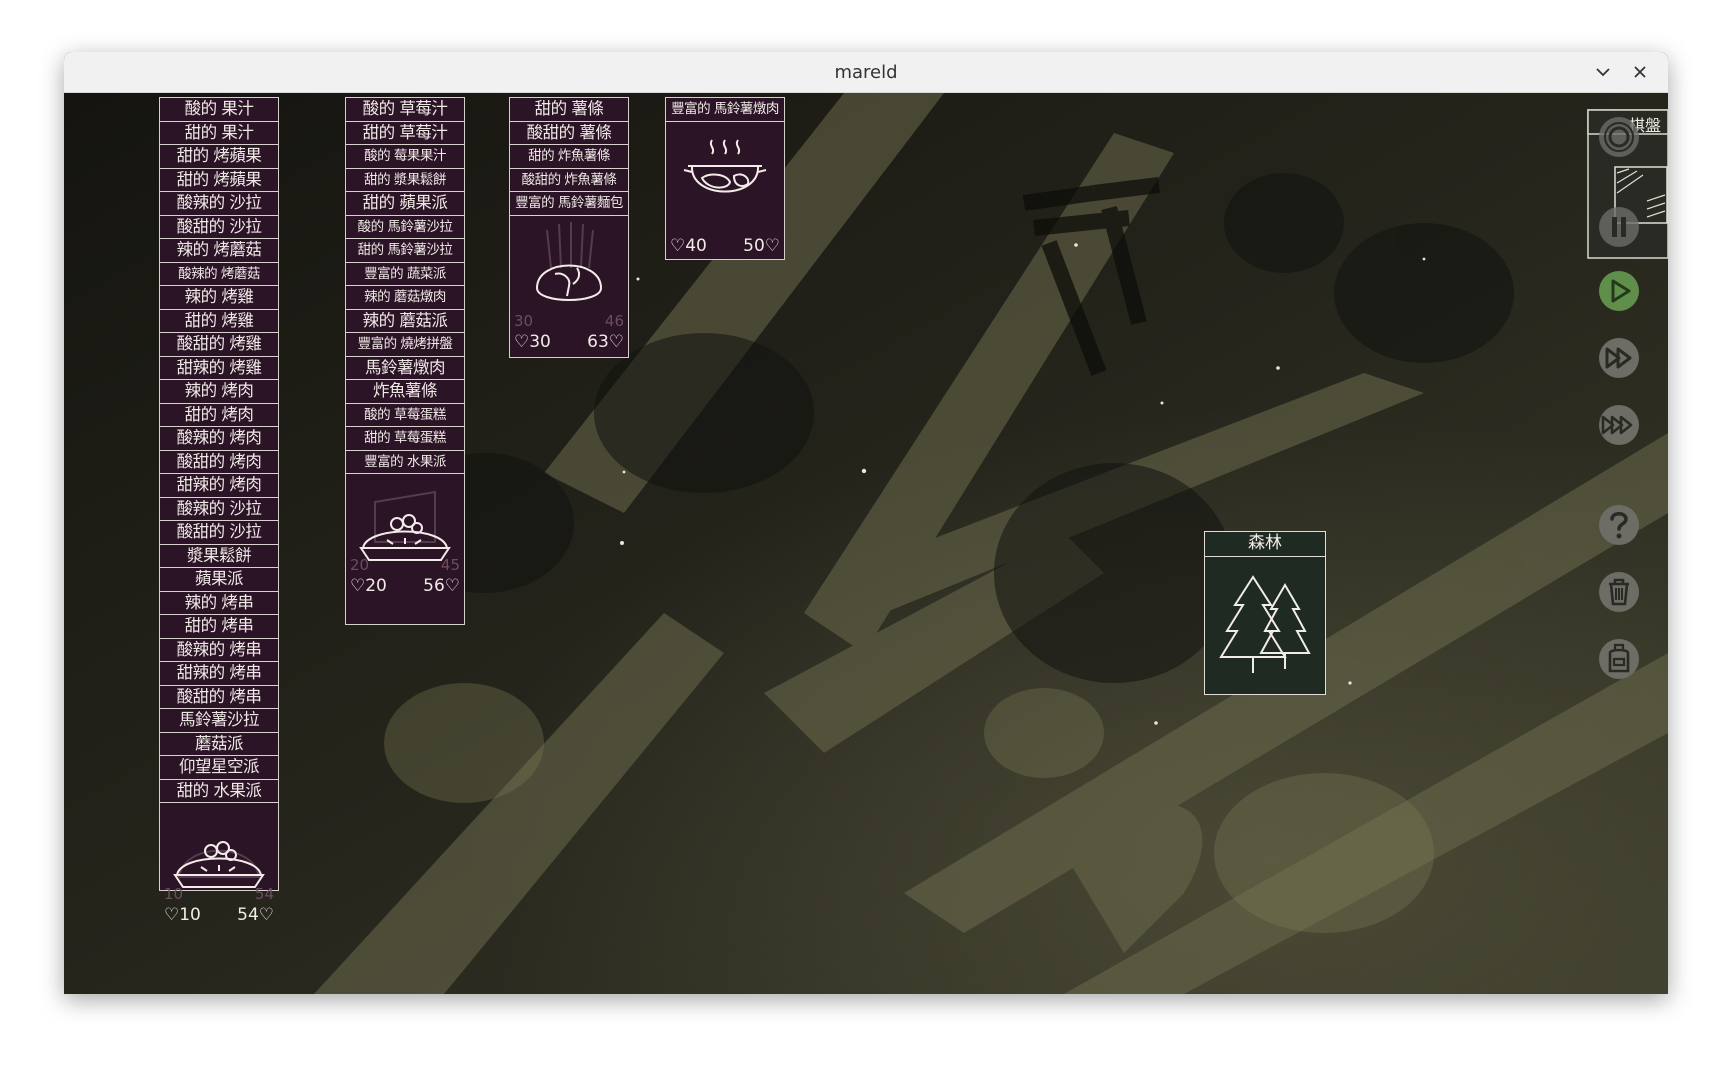 This screenshot has width=1730, height=1070. What do you see at coordinates (405, 110) in the screenshot?
I see `stack-row: 酸的 草莓汁` at bounding box center [405, 110].